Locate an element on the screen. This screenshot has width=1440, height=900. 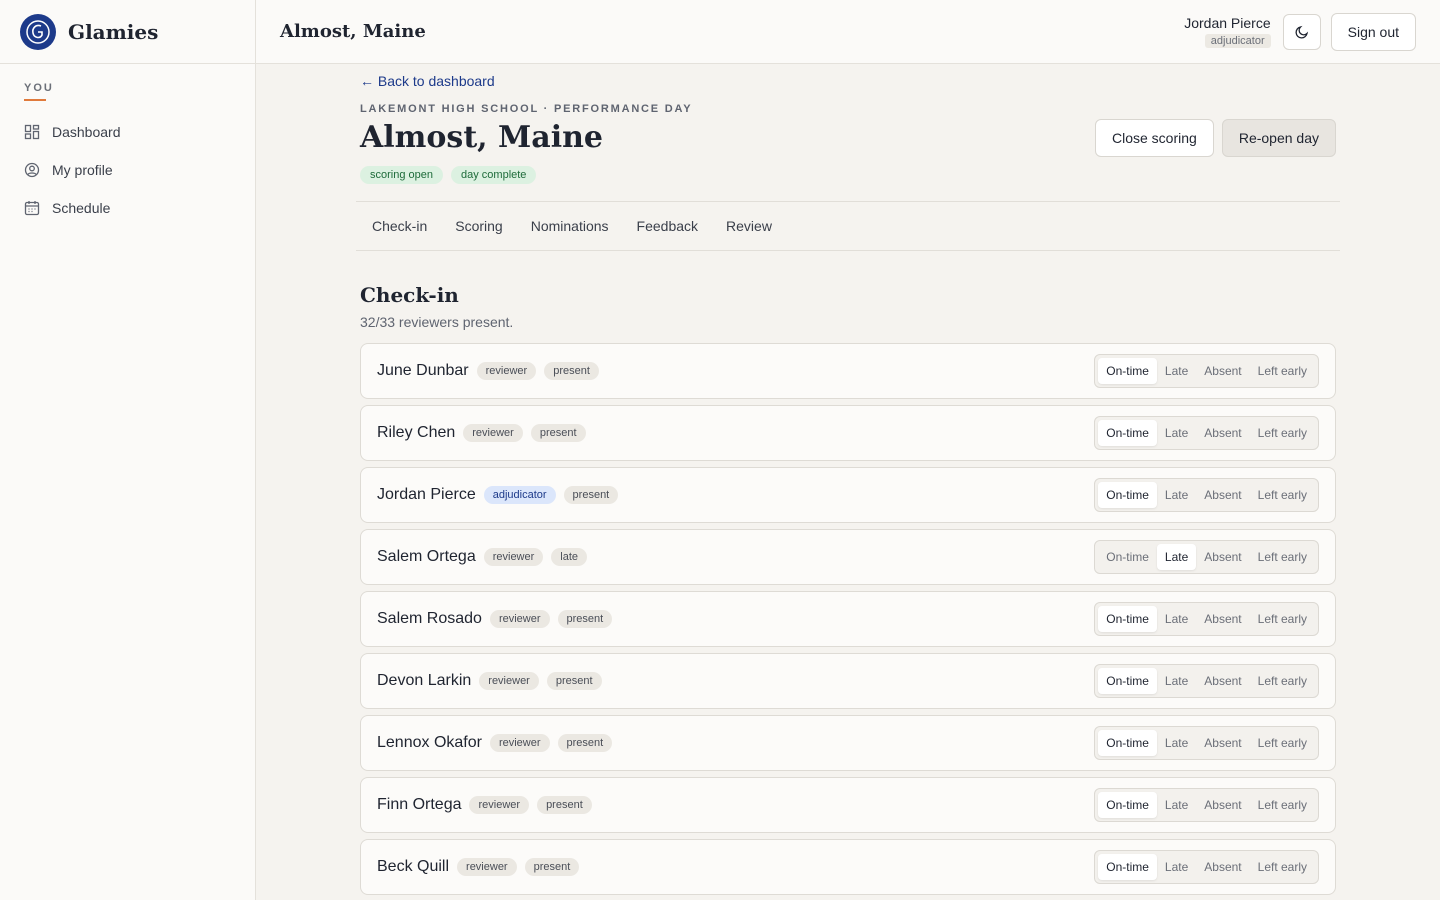
status-badge: late is located at coordinates (569, 557).